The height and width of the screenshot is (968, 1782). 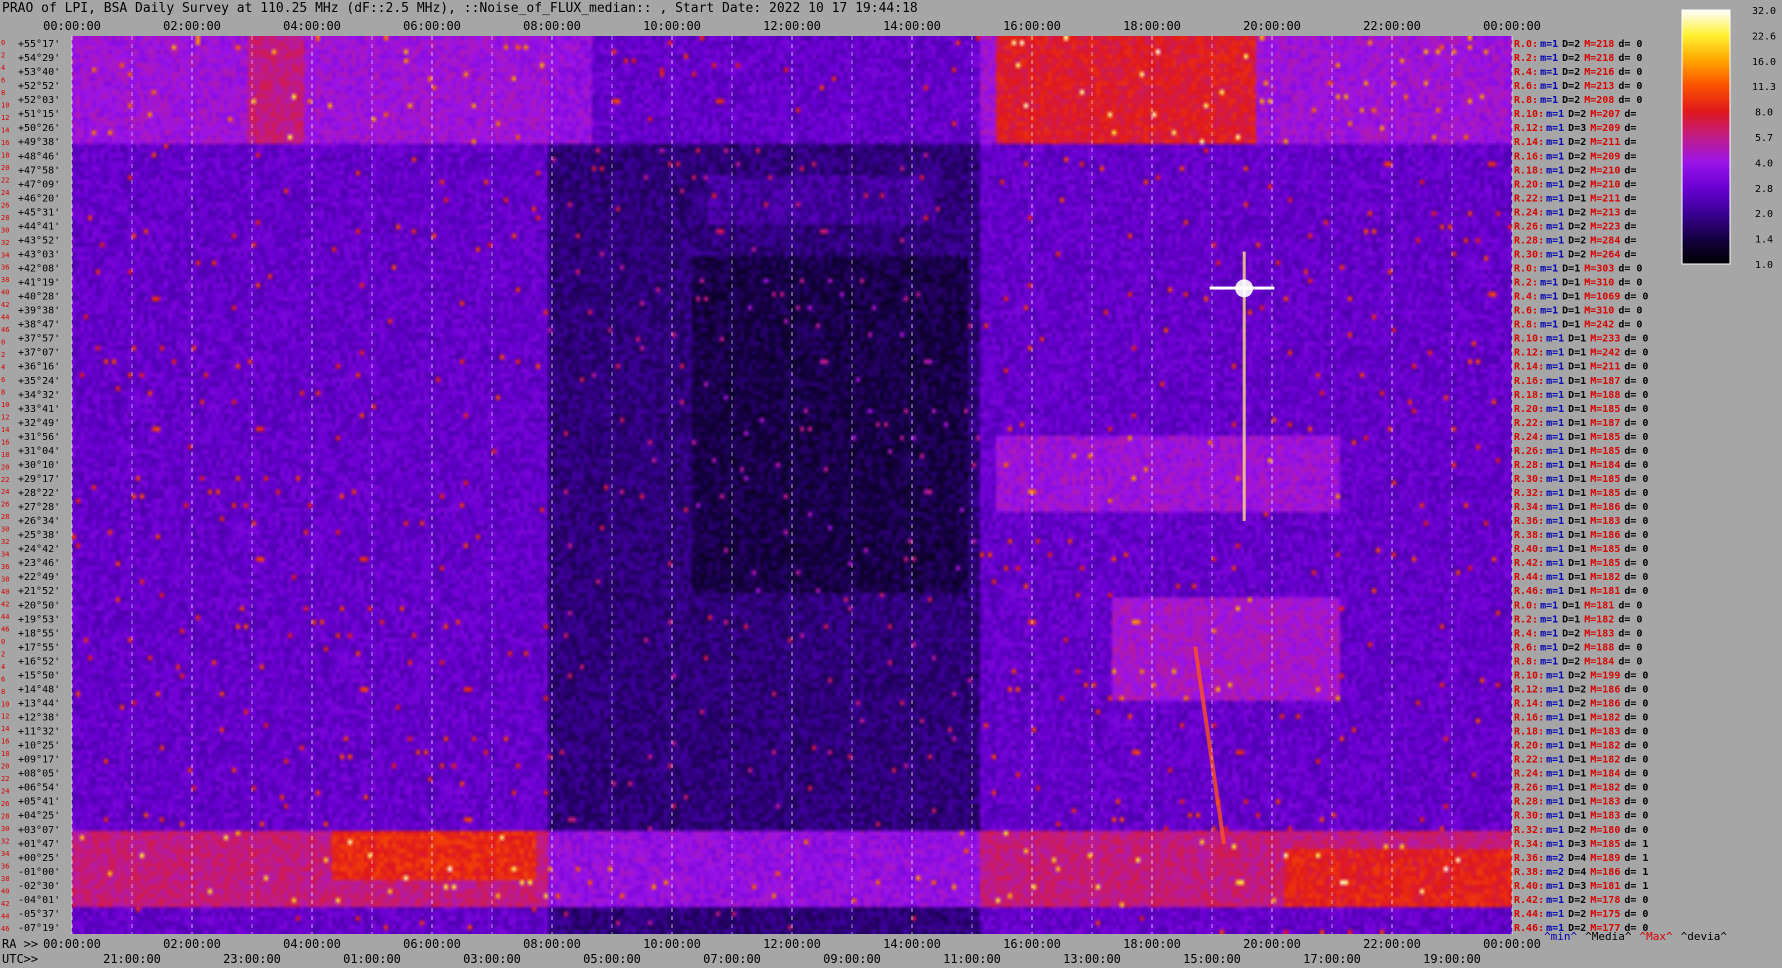 What do you see at coordinates (1529, 703) in the screenshot?
I see `stats-range: R.14:` at bounding box center [1529, 703].